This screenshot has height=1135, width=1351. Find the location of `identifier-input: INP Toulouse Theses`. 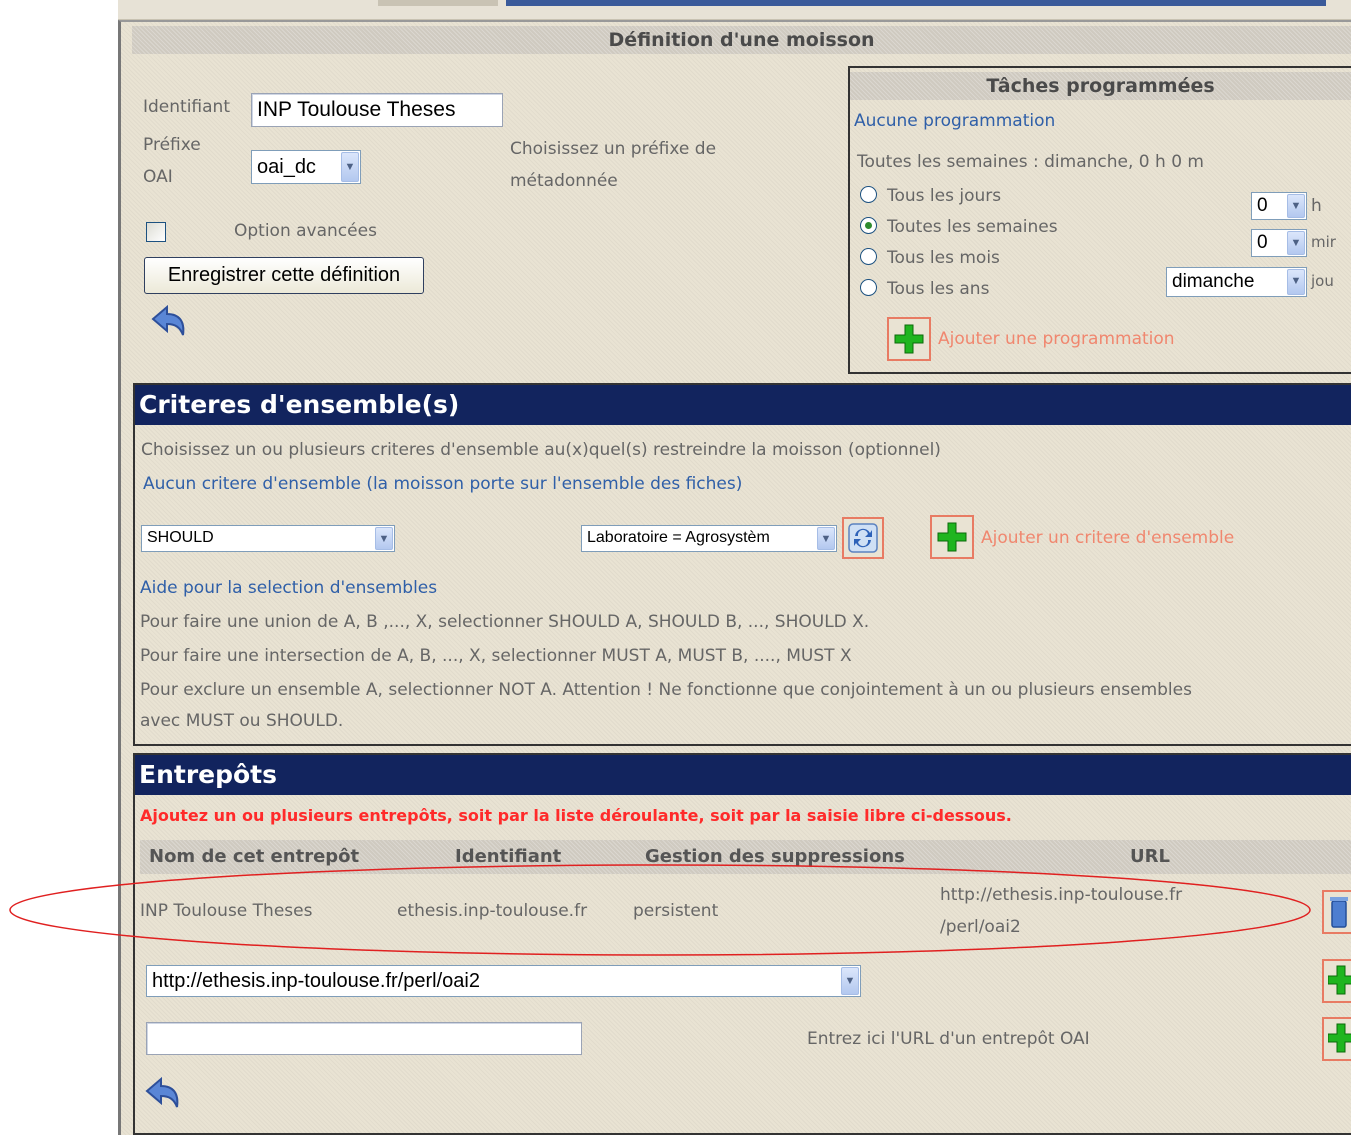

identifier-input: INP Toulouse Theses is located at coordinates (377, 110).